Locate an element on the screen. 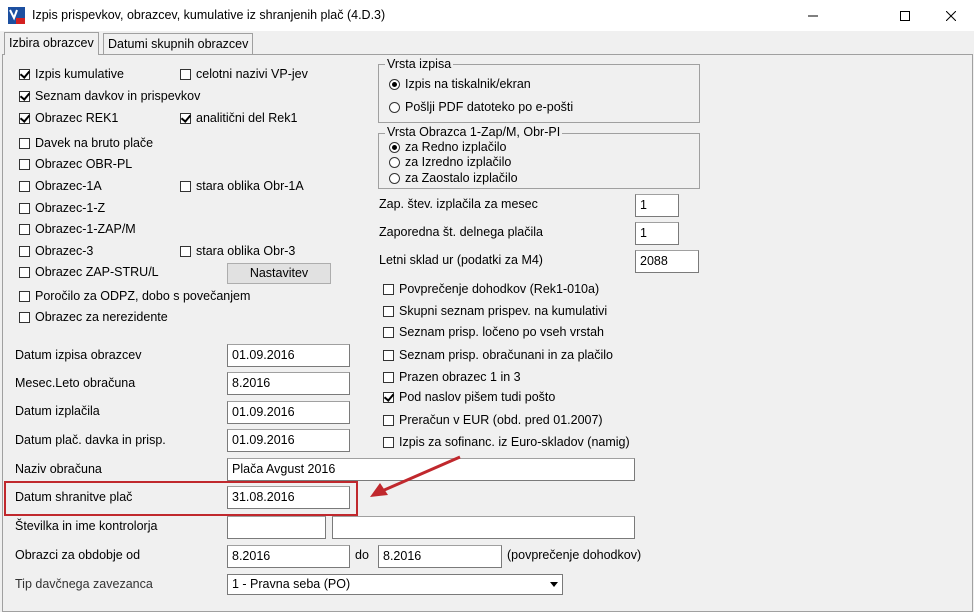  checkbox-label: analitični del Rek1 is located at coordinates (247, 118).